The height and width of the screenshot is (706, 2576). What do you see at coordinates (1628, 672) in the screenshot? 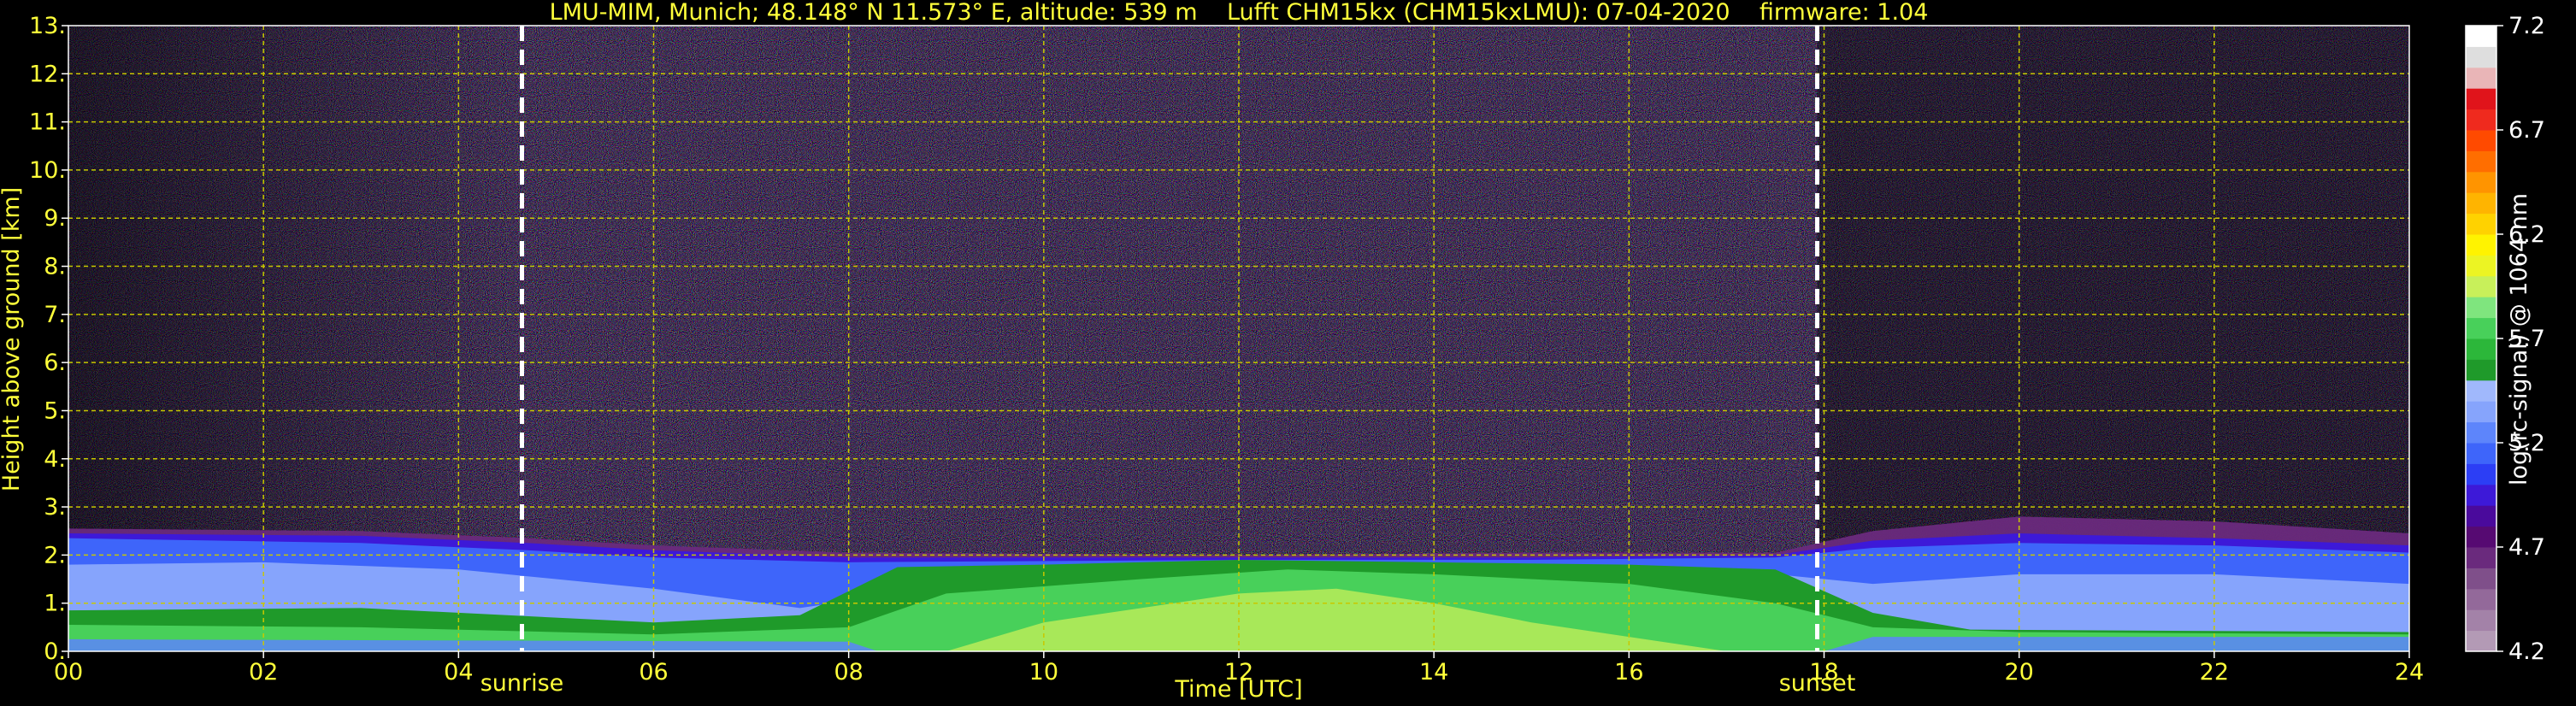
I see `x-tick-label: 16` at bounding box center [1628, 672].